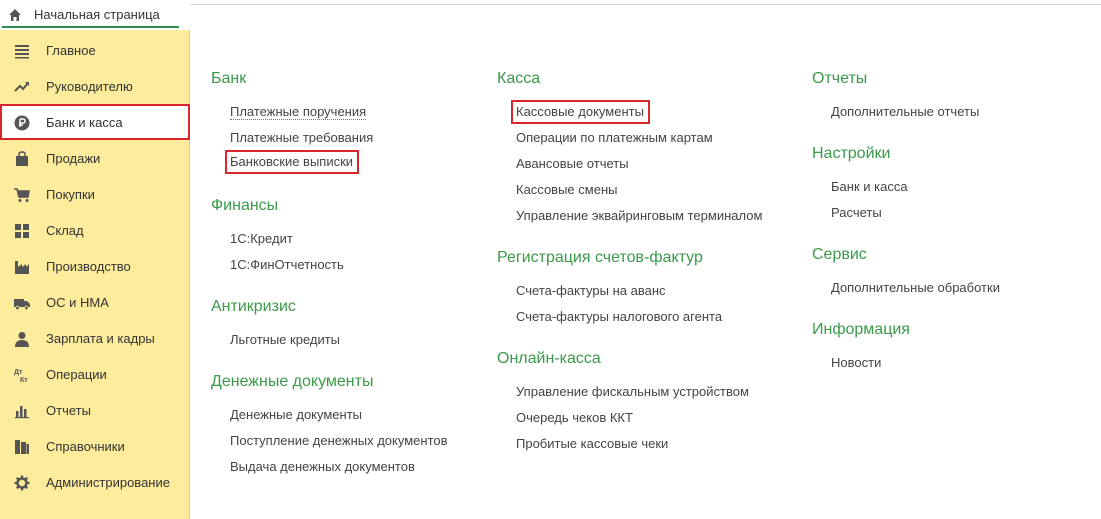 This screenshot has width=1101, height=519. I want to click on link-payment-orders: Платежные поручения, so click(298, 112).